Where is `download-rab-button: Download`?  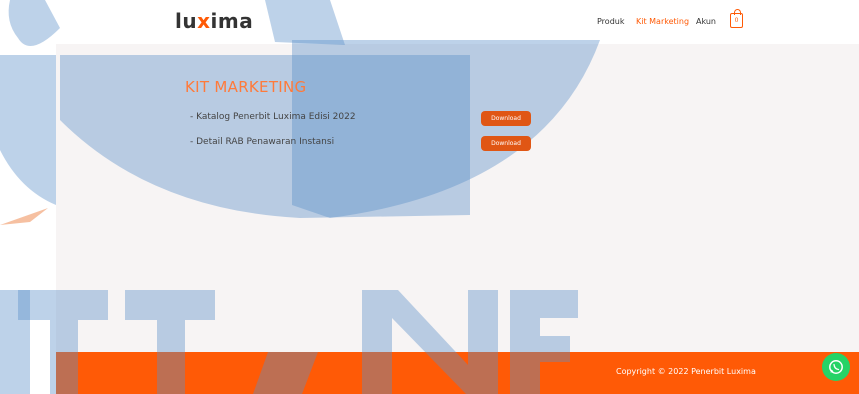 download-rab-button: Download is located at coordinates (506, 143).